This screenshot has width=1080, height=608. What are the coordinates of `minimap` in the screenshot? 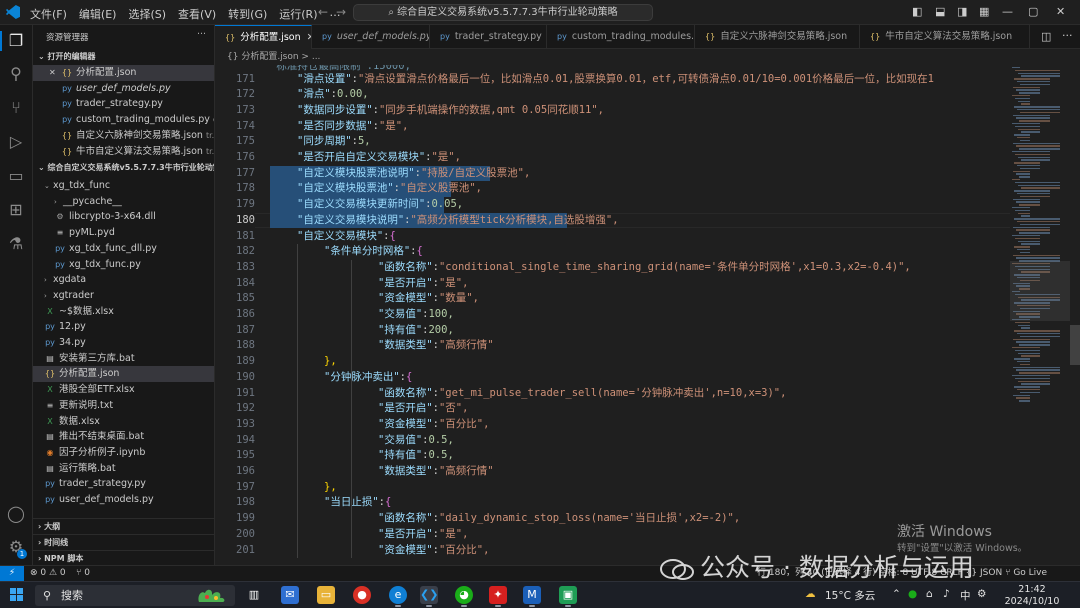 It's located at (1045, 315).